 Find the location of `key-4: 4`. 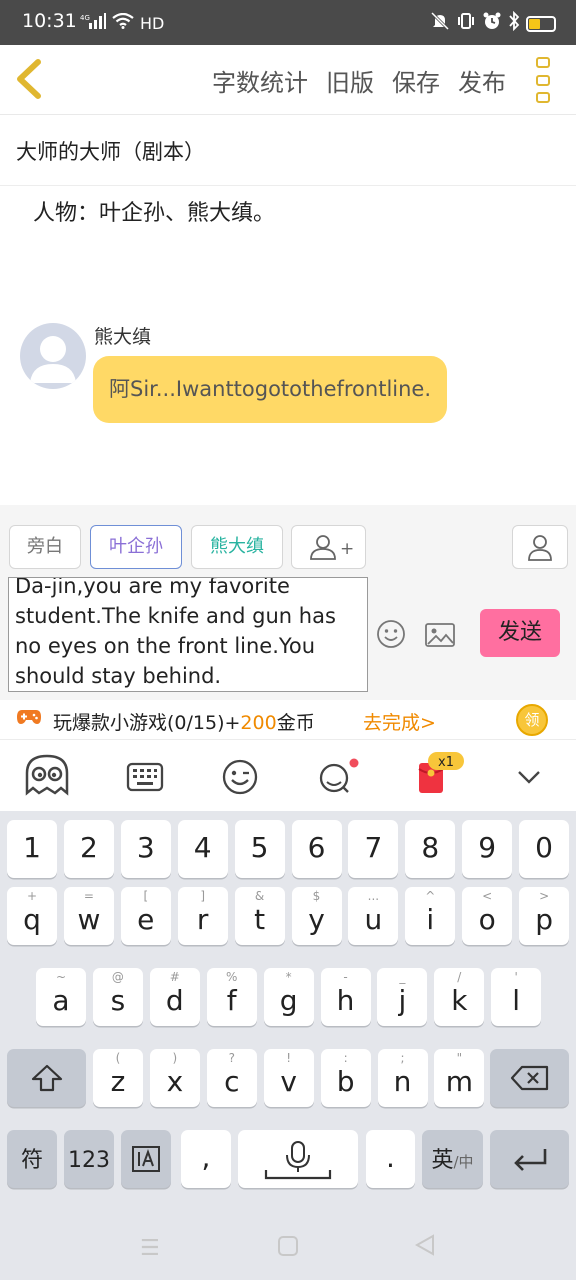

key-4: 4 is located at coordinates (202, 849).